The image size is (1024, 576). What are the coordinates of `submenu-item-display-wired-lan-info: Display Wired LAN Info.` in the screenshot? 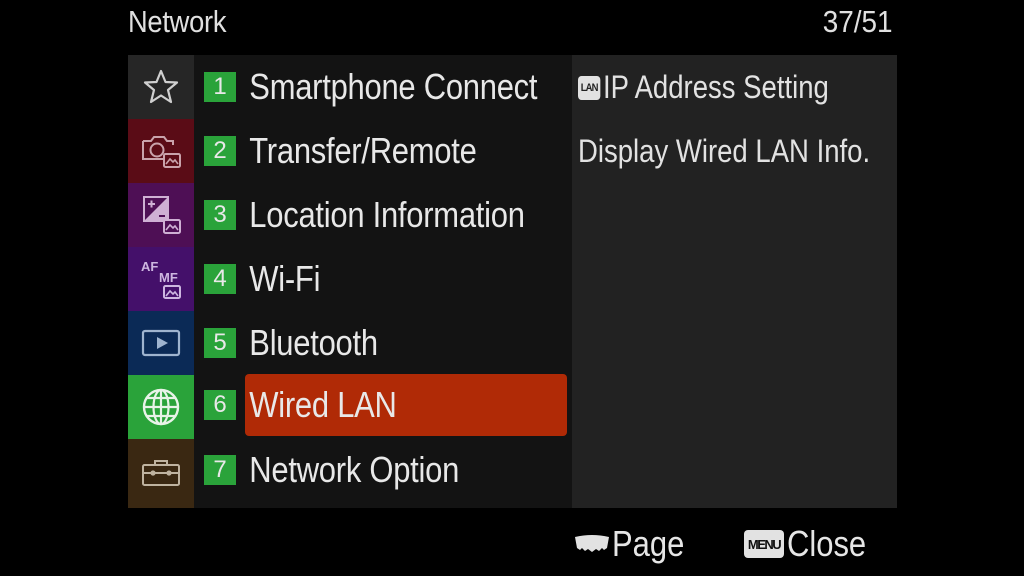 It's located at (724, 151).